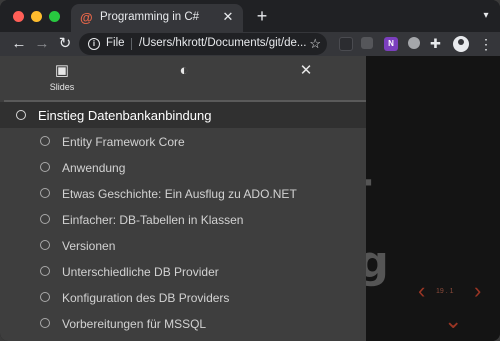 The width and height of the screenshot is (500, 341). Describe the element at coordinates (146, 298) in the screenshot. I see `toc-item-label: Konfiguration des DB Providers` at that location.